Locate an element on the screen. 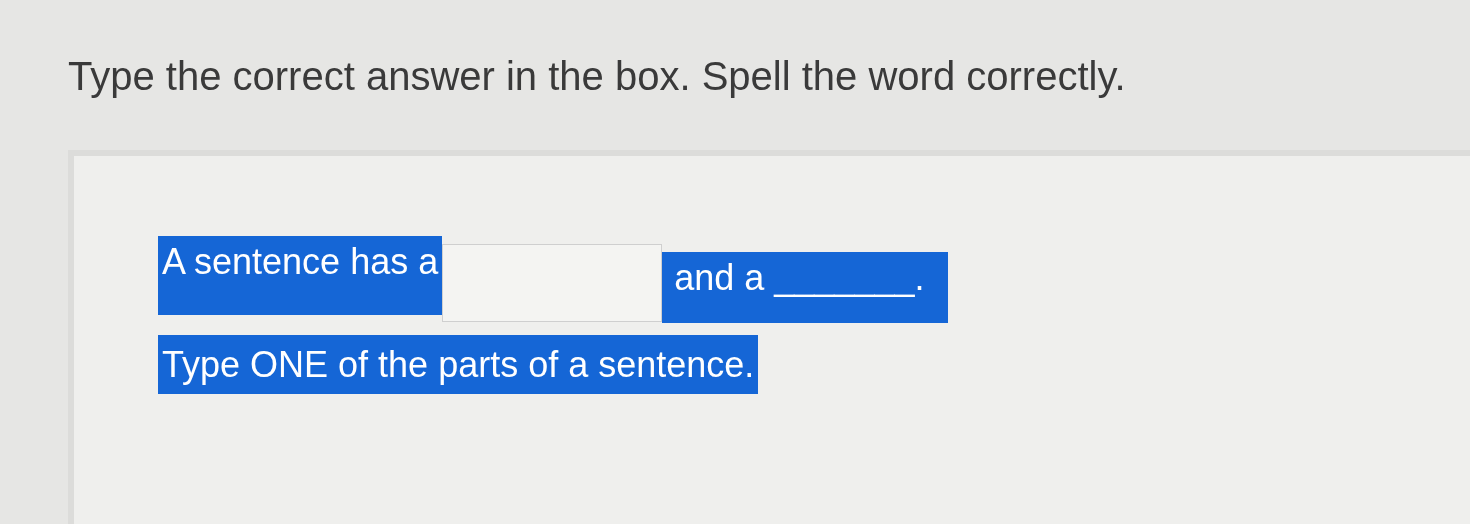  sentence-text: and a _______. is located at coordinates (805, 288).